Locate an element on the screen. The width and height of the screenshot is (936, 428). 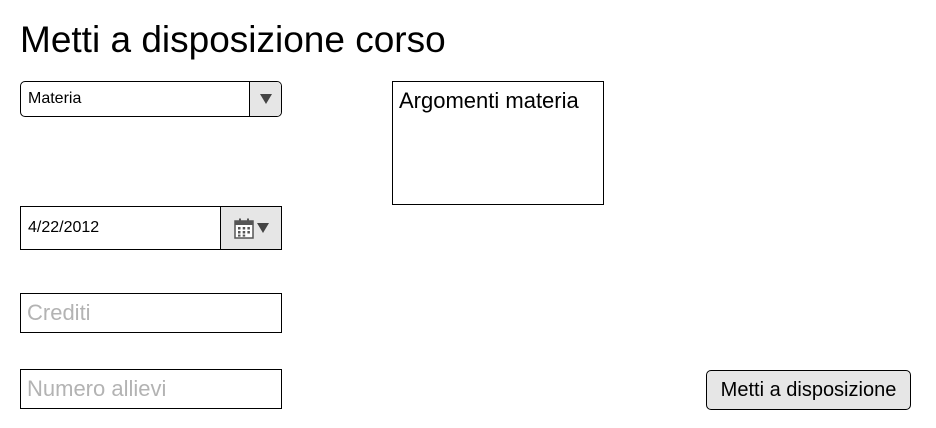
numero-allievi-placeholder: Numero allievi is located at coordinates (97, 388).